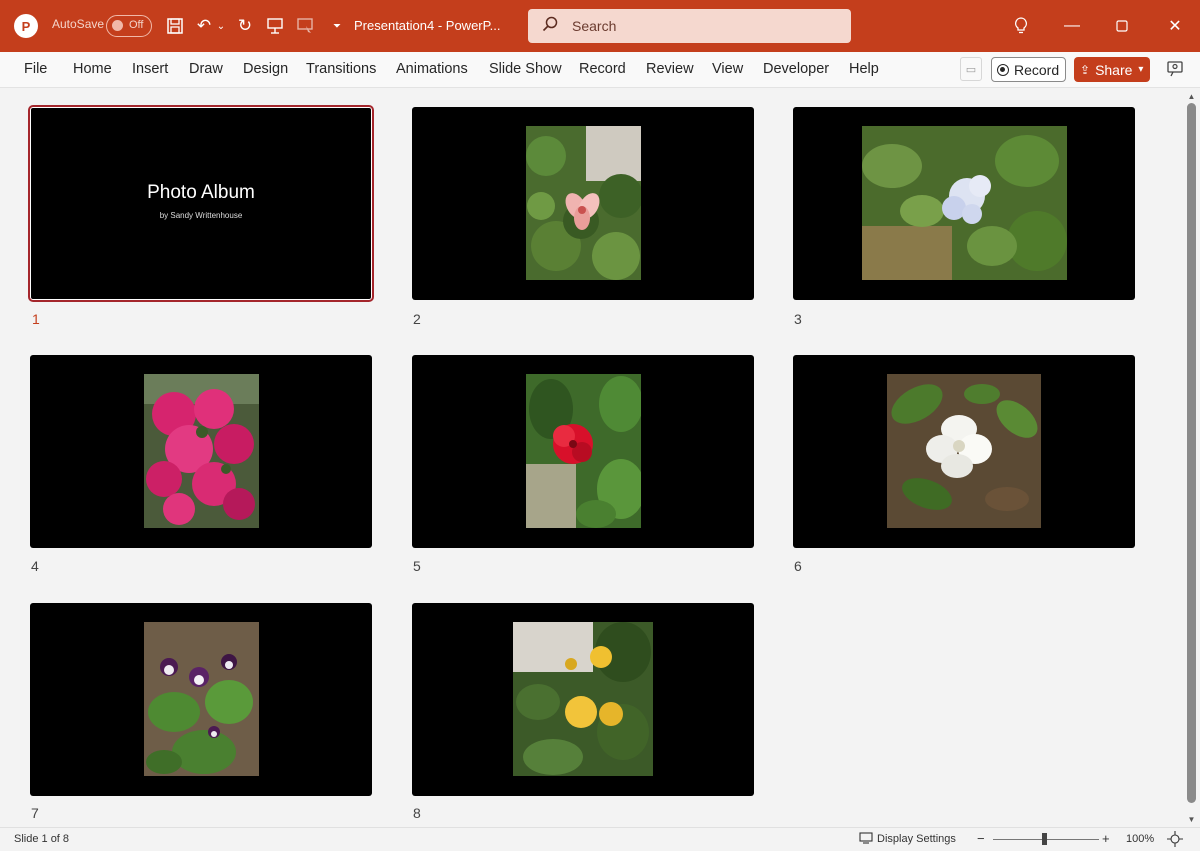 This screenshot has width=1200, height=851. I want to click on tab-review: Review, so click(670, 69).